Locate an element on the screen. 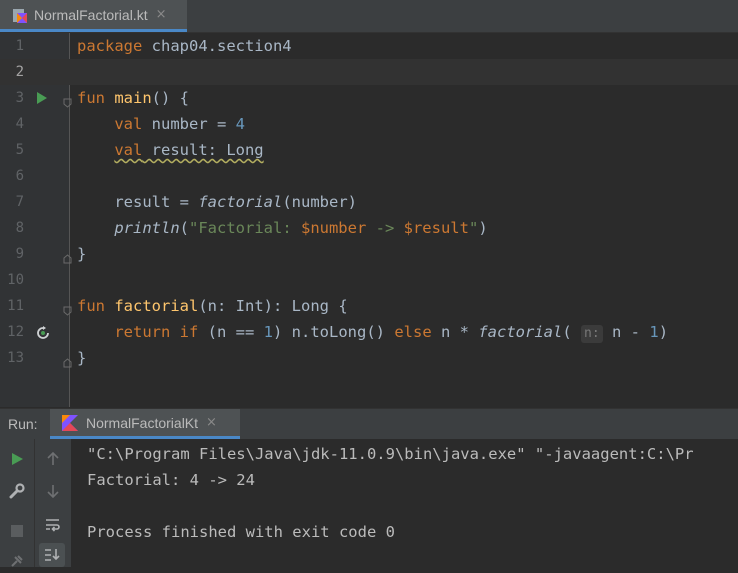 This screenshot has height=573, width=738. number-literal: 4 is located at coordinates (240, 124).